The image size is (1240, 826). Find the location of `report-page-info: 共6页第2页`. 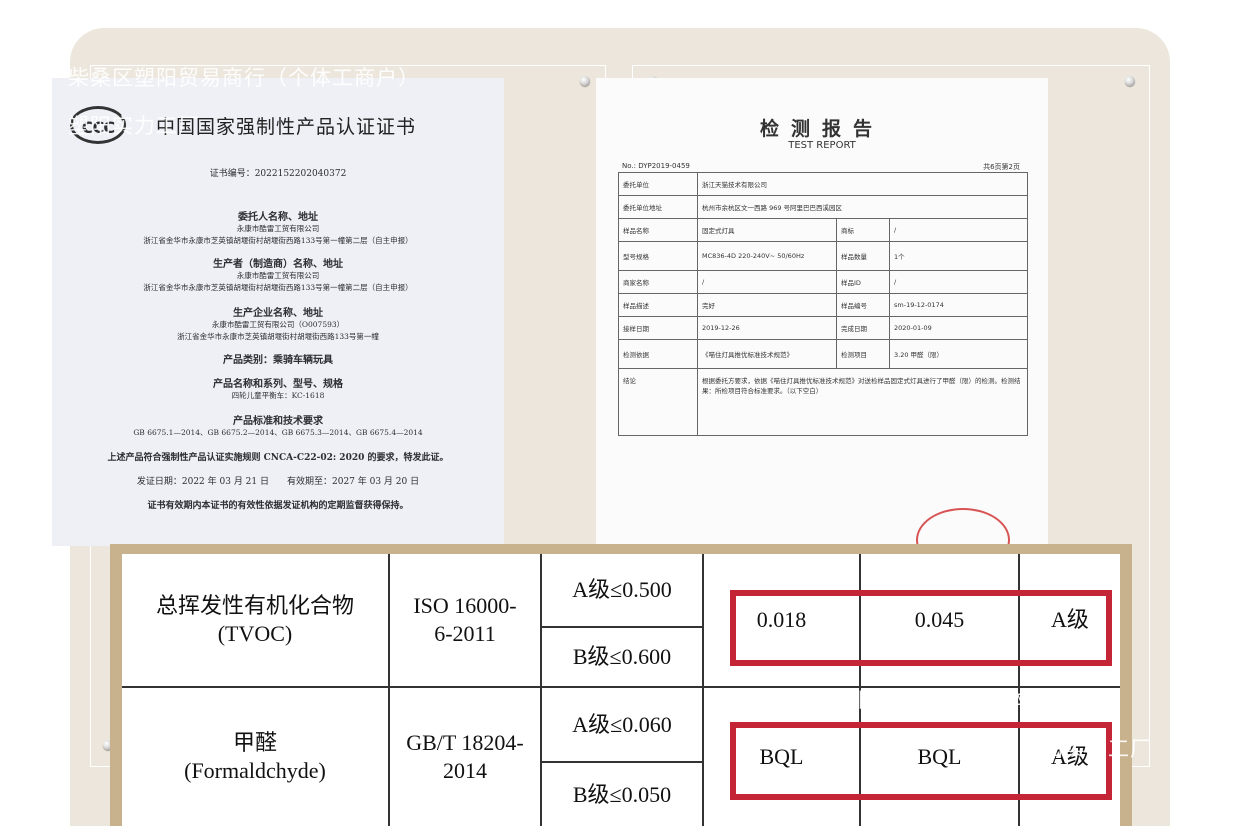

report-page-info: 共6页第2页 is located at coordinates (1001, 167).